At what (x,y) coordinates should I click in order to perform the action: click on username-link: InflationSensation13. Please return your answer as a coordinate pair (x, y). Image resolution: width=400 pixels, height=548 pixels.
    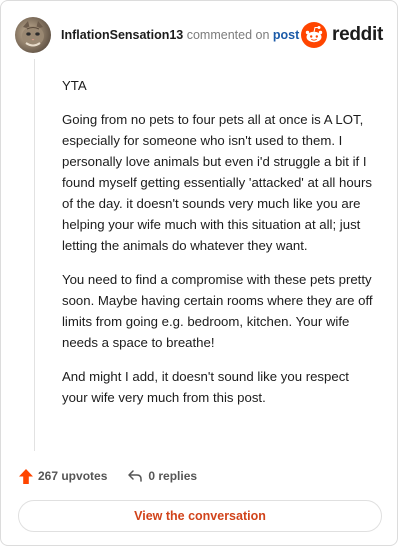
    Looking at the image, I should click on (122, 35).